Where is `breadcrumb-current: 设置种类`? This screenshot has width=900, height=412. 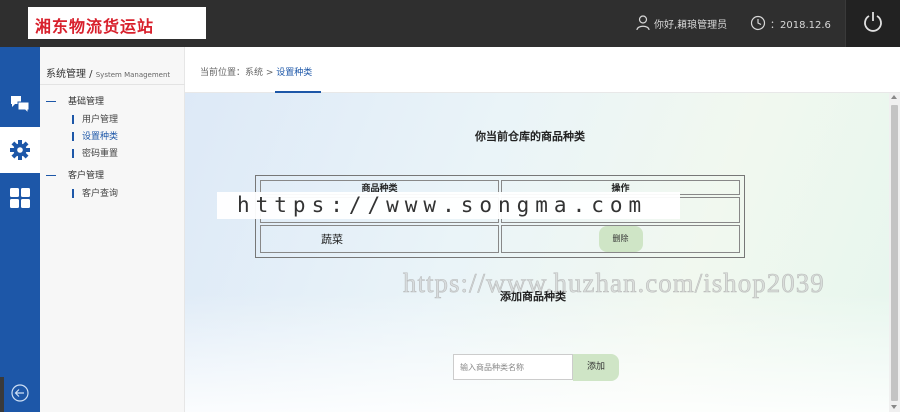 breadcrumb-current: 设置种类 is located at coordinates (294, 73).